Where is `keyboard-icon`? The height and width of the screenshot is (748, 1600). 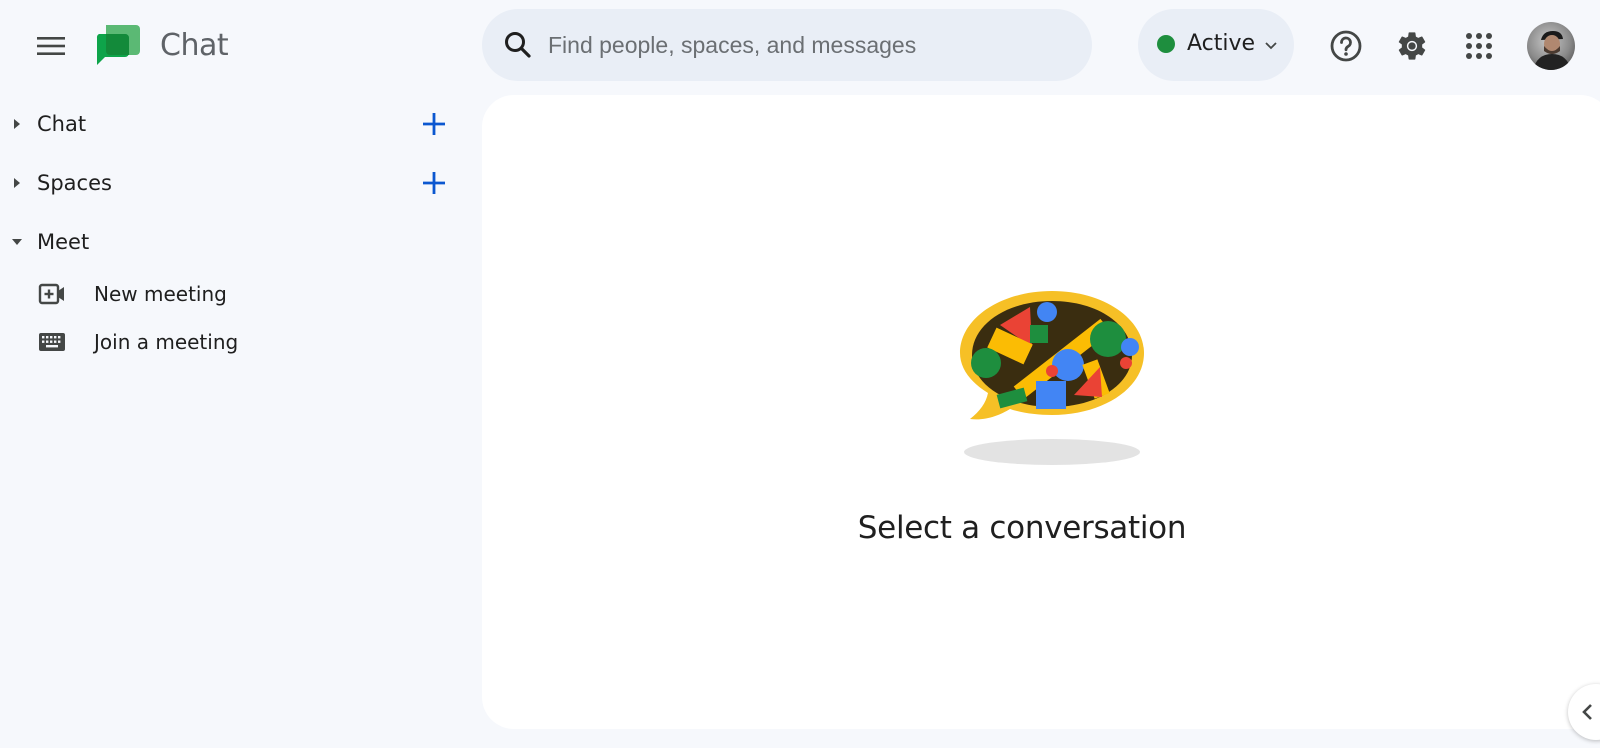
keyboard-icon is located at coordinates (52, 342).